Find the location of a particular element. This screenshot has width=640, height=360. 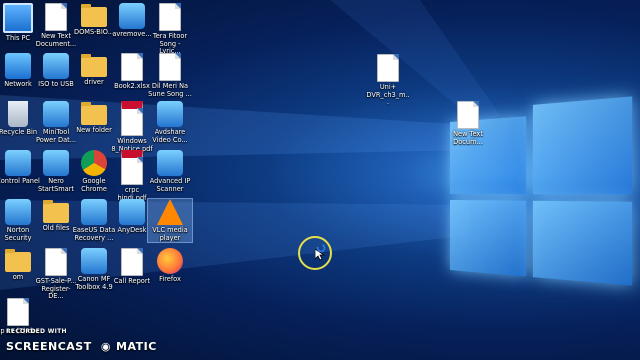

desktop-icon-label: Advanced IP Scanner is located at coordinates (170, 185).